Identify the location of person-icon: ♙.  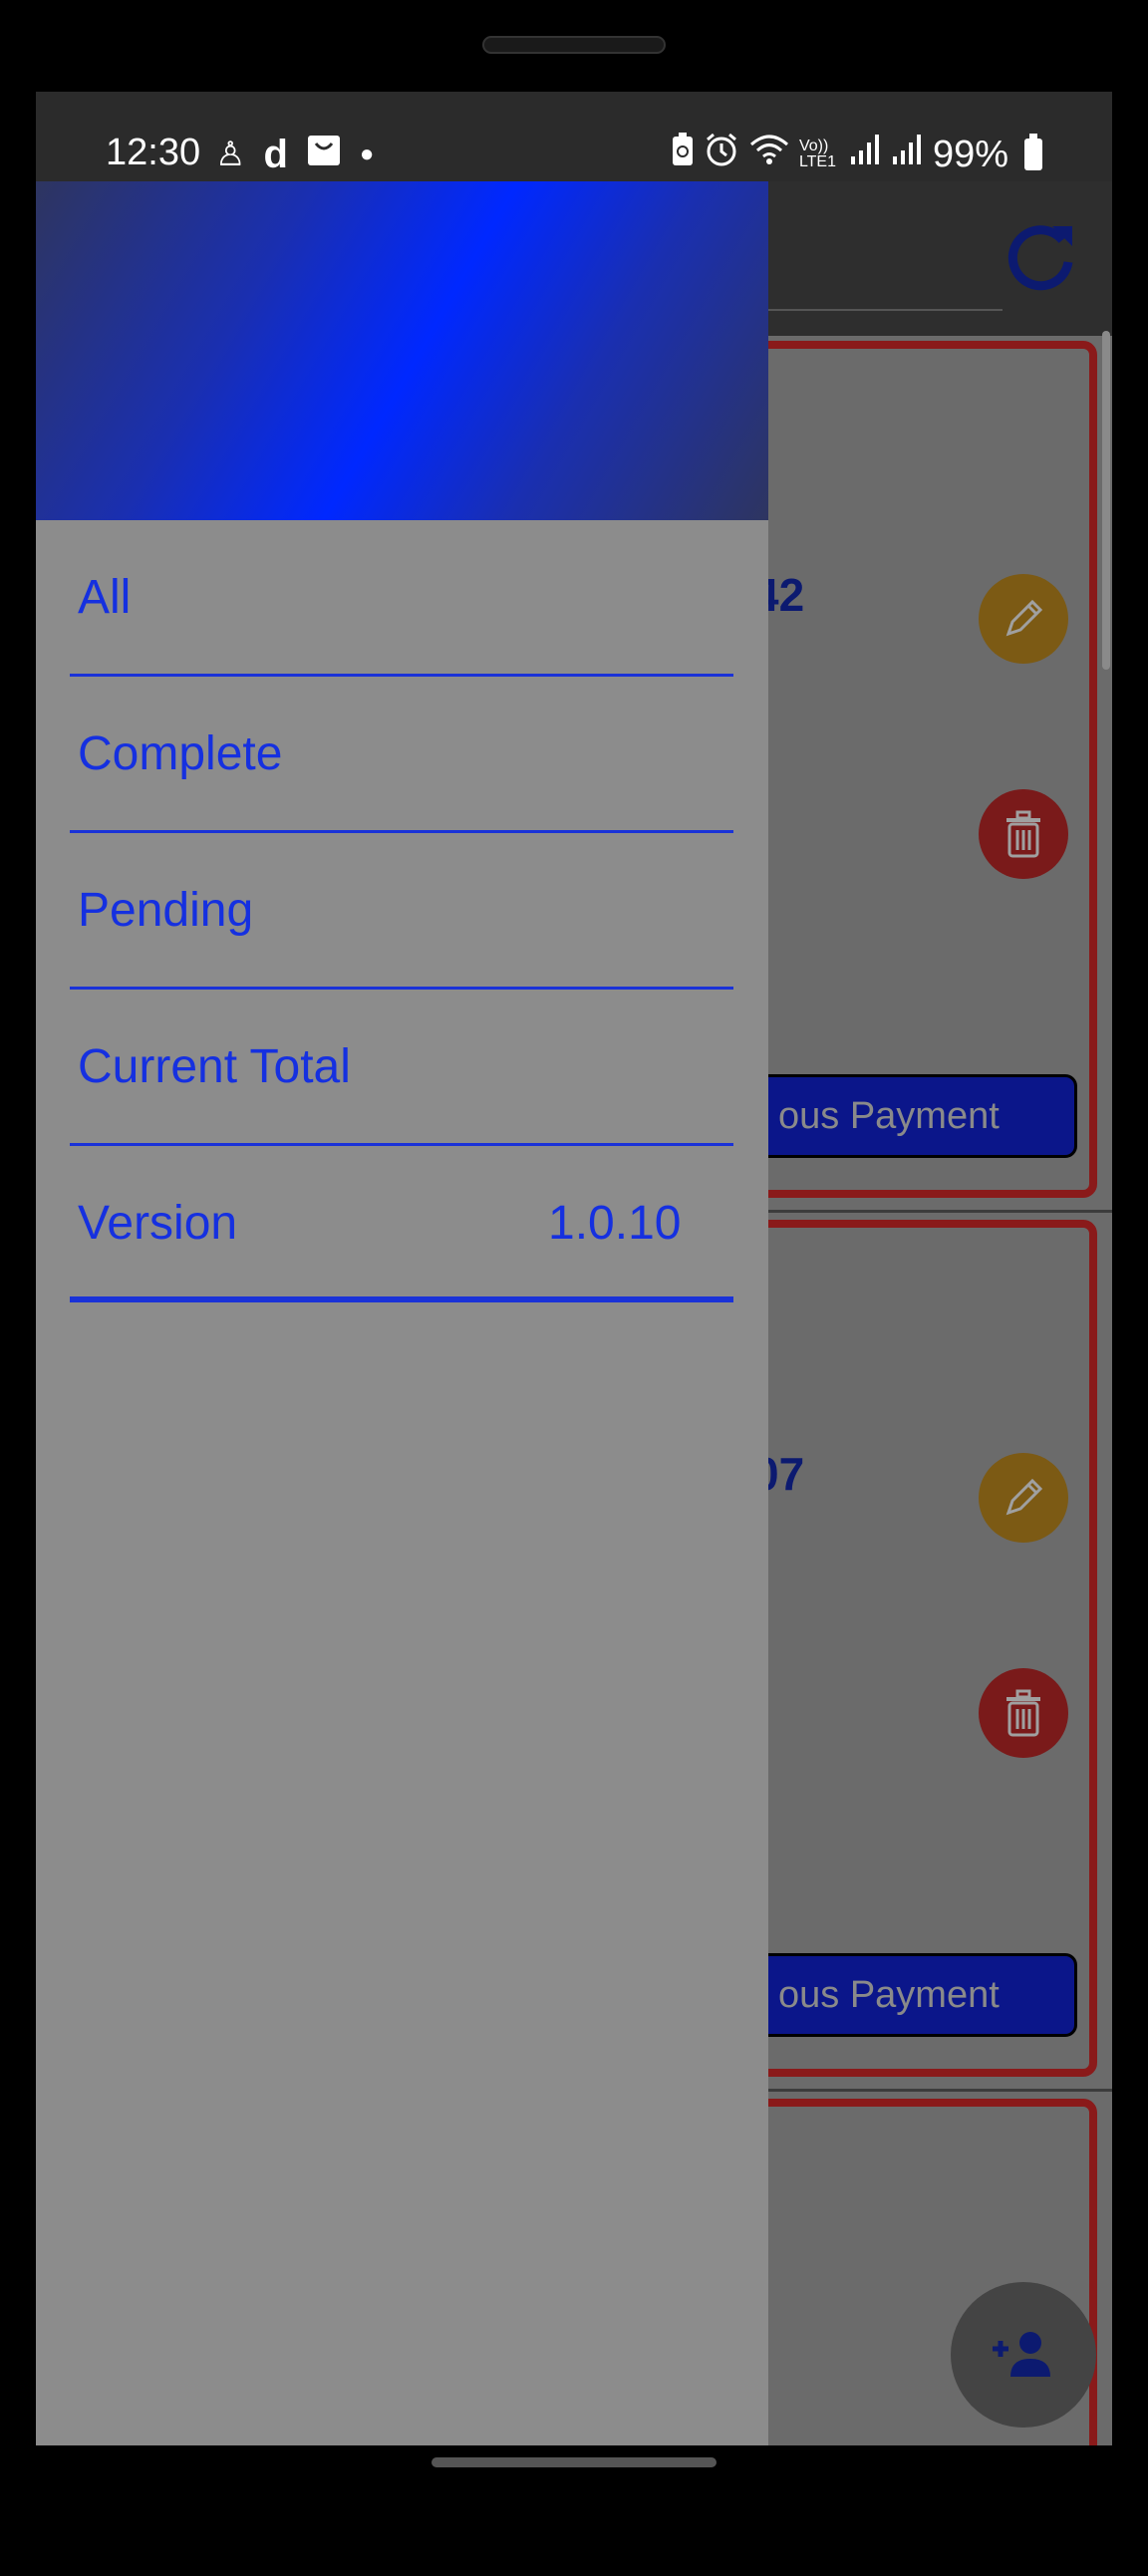
(230, 154).